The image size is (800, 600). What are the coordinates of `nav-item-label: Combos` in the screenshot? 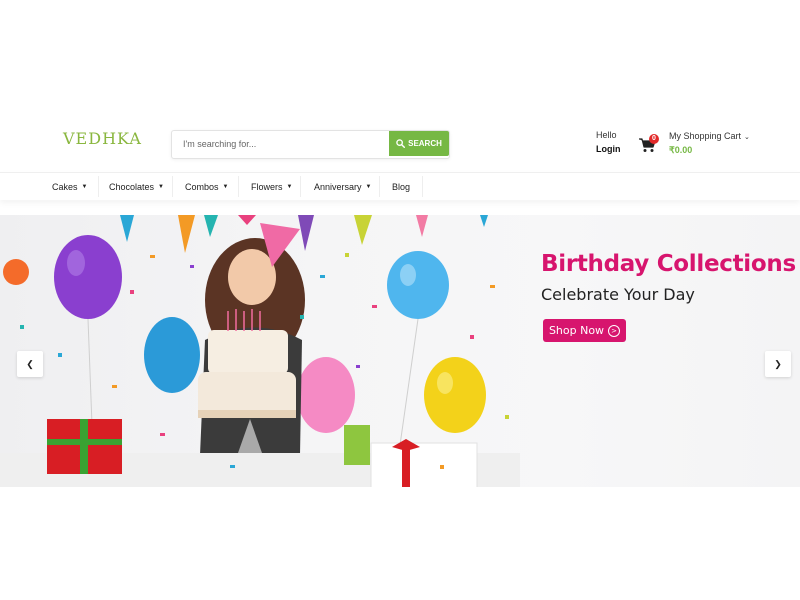 It's located at (202, 186).